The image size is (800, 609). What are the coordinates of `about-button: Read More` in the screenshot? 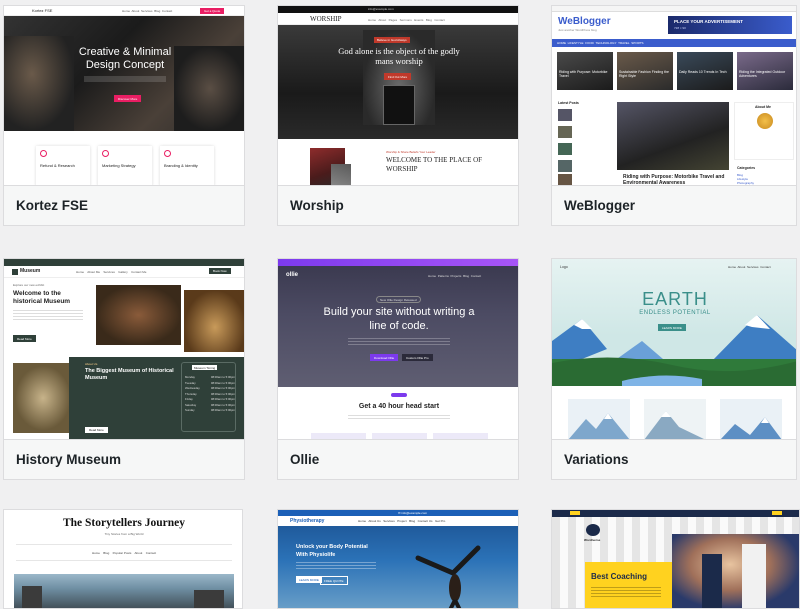 It's located at (96, 430).